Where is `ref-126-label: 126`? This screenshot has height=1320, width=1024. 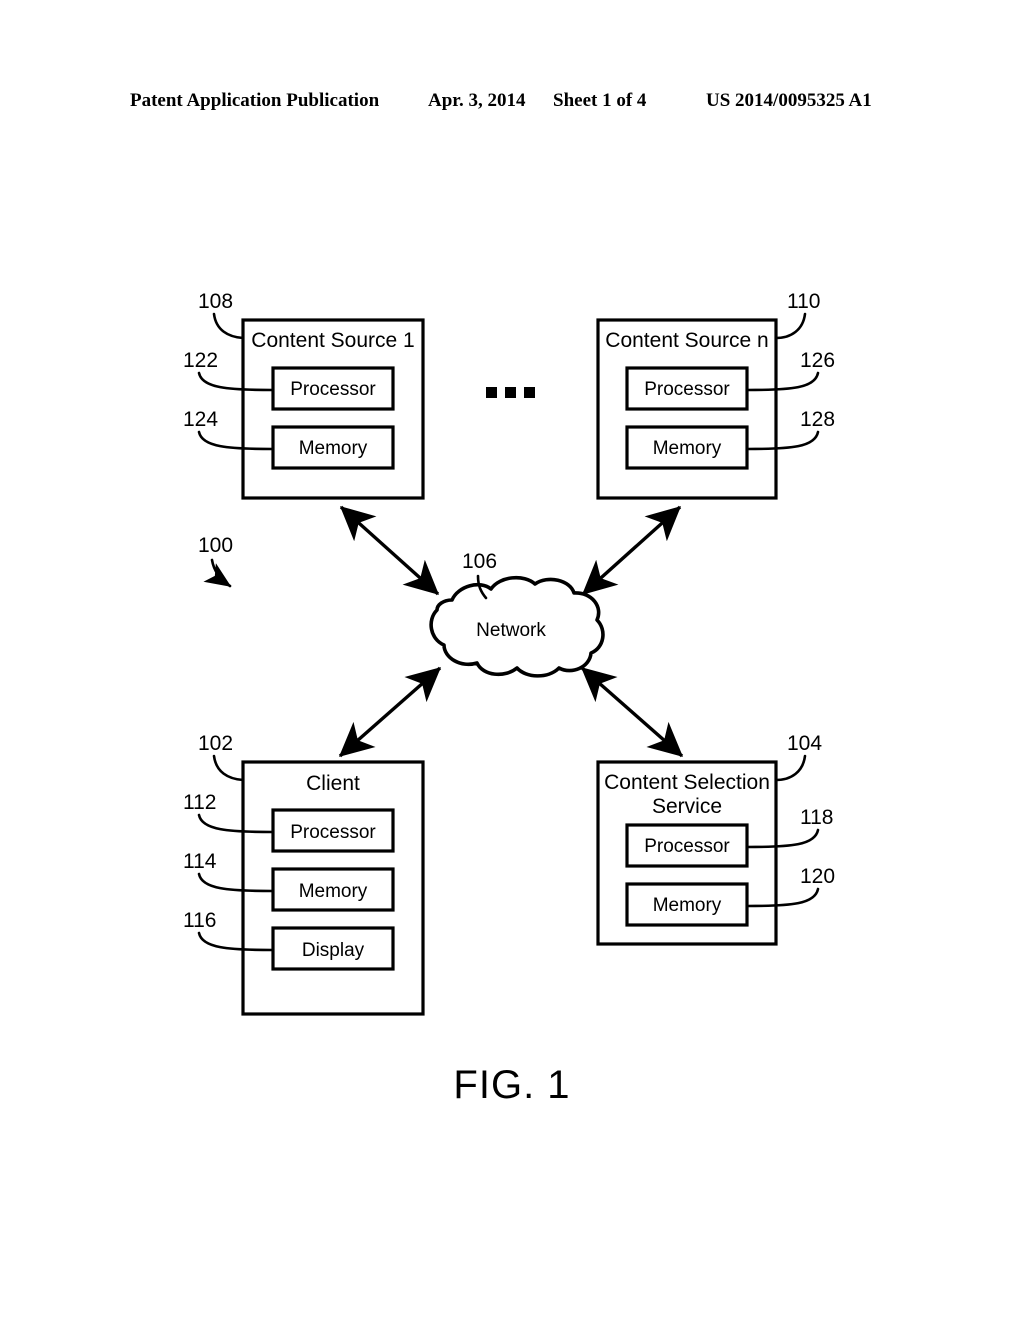
ref-126-label: 126 is located at coordinates (817, 360).